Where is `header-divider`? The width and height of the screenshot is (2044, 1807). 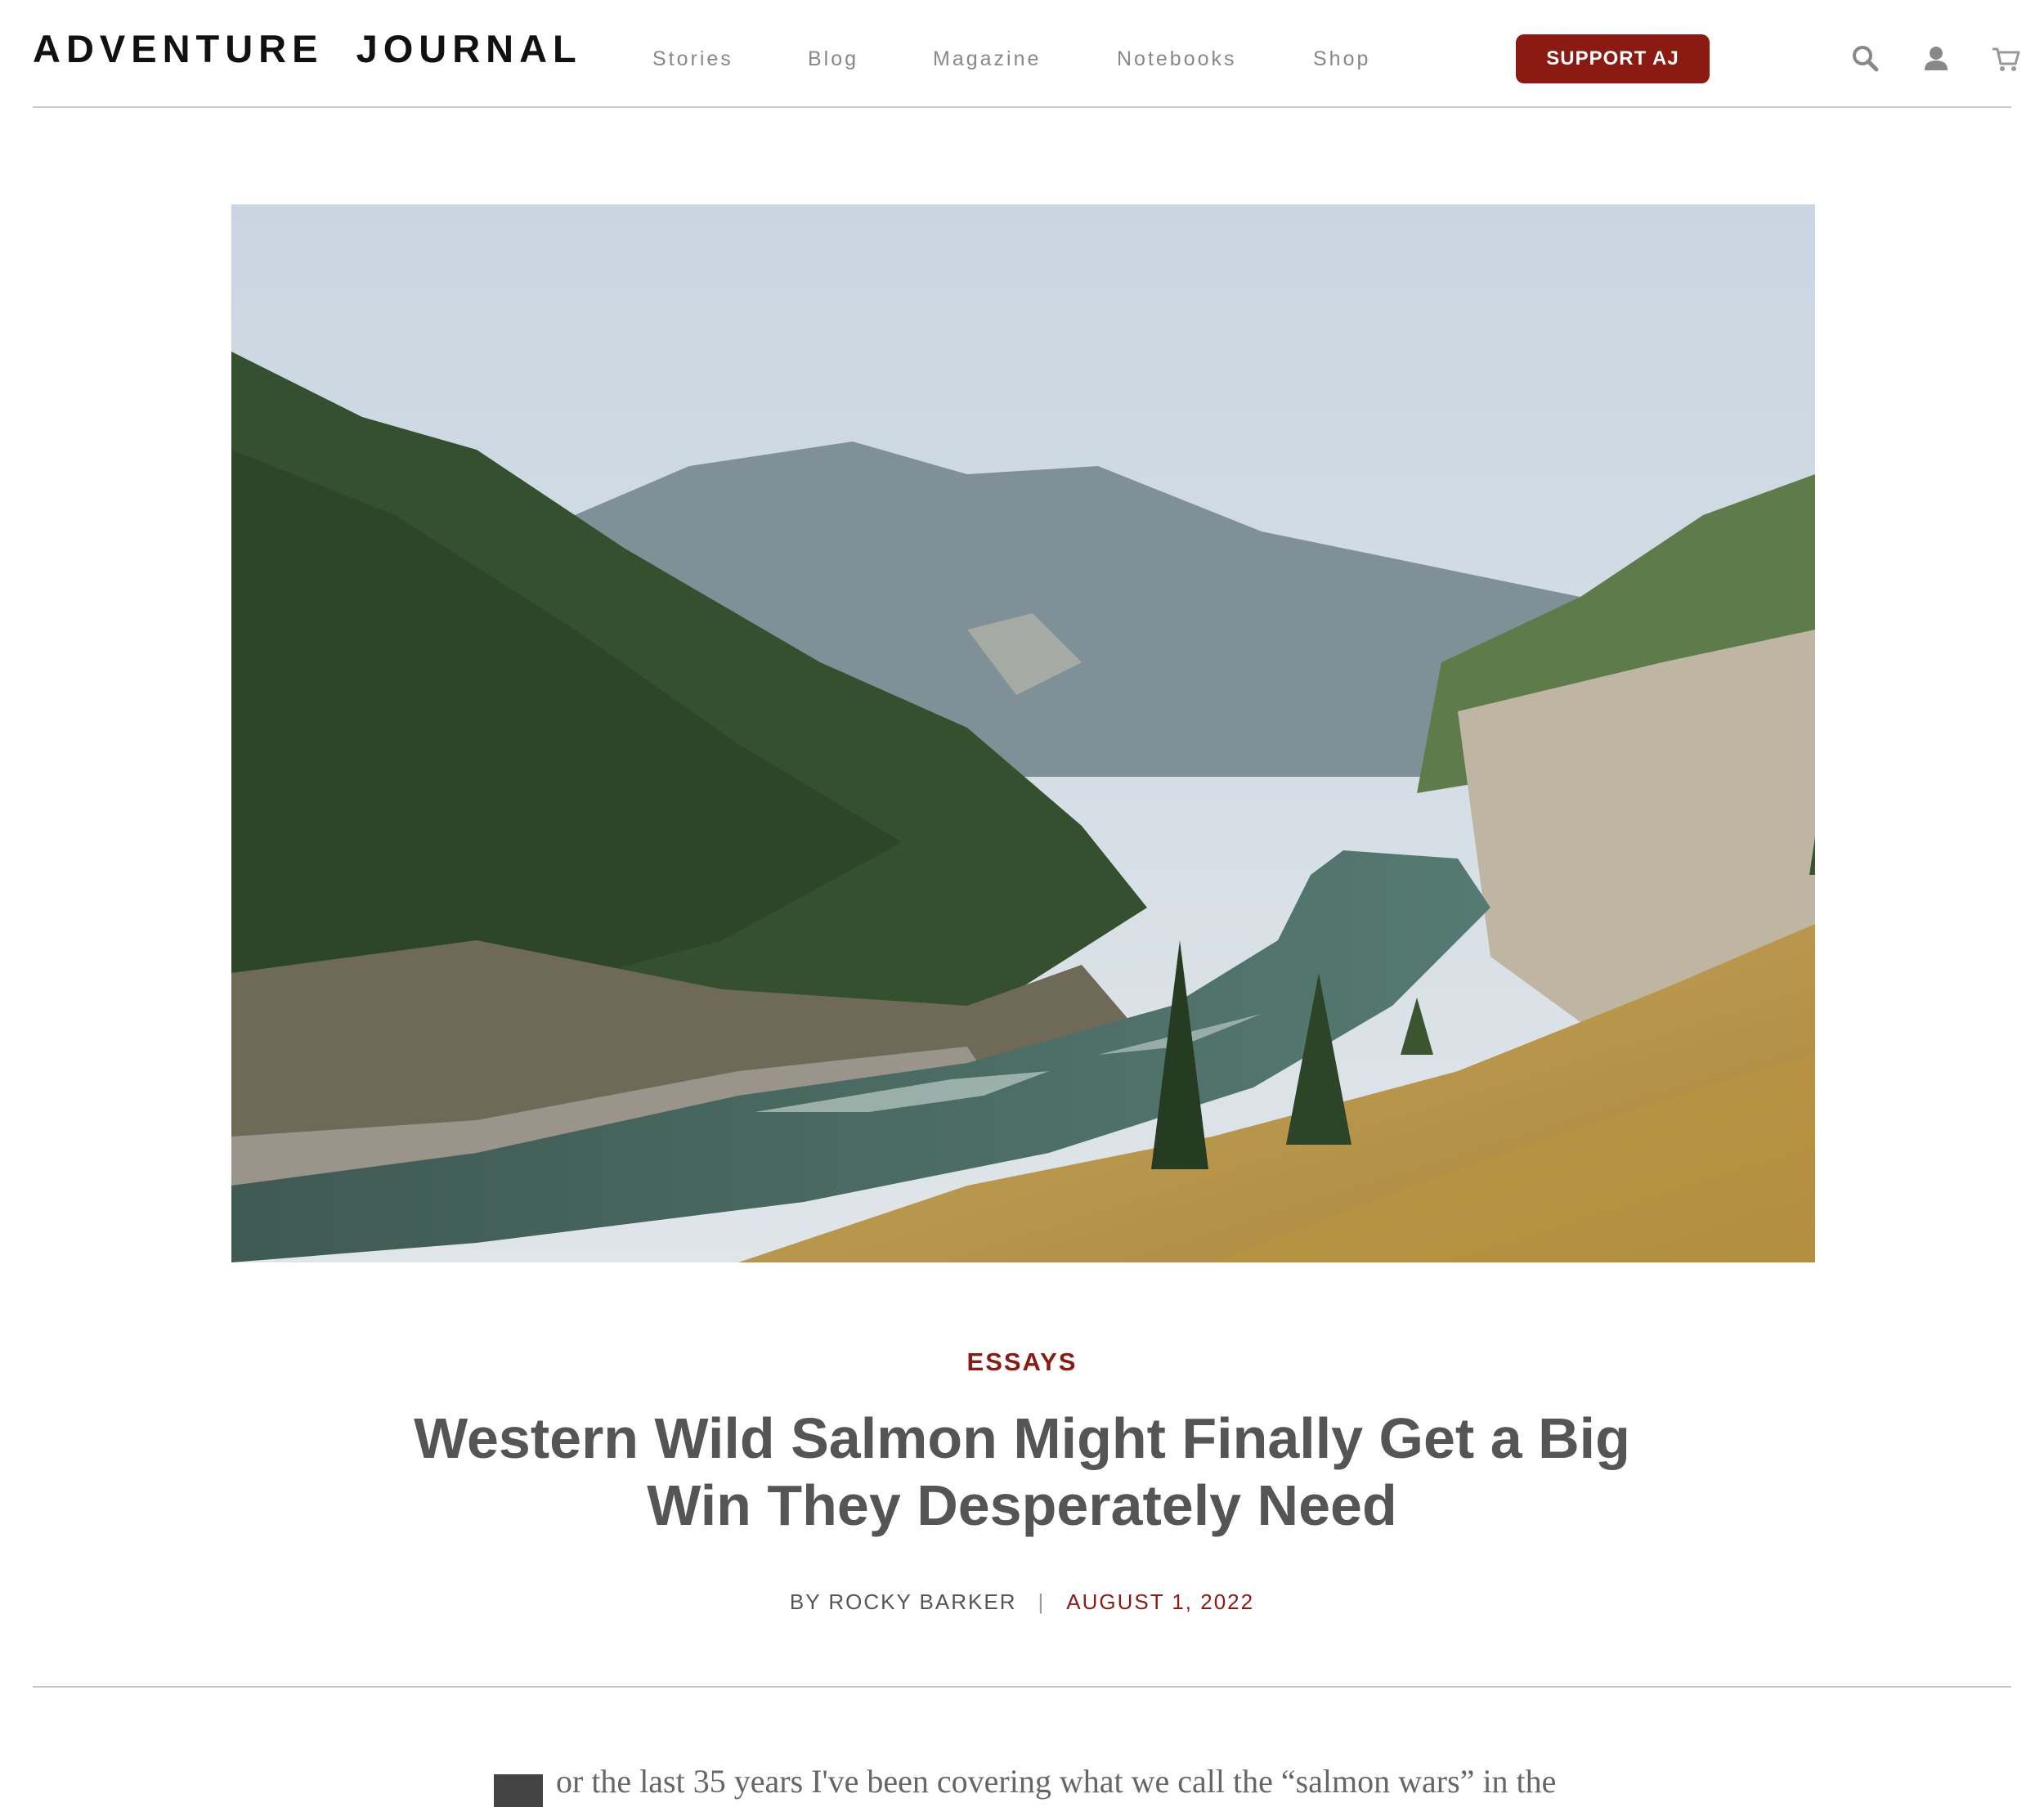 header-divider is located at coordinates (1022, 107).